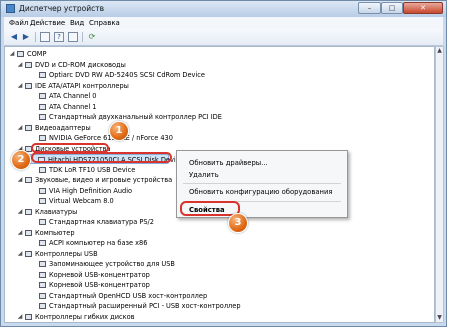 The width and height of the screenshot is (449, 329). What do you see at coordinates (231, 296) in the screenshot?
I see `tree-item: Стандартный OpenHCD USB хост-контроллер` at bounding box center [231, 296].